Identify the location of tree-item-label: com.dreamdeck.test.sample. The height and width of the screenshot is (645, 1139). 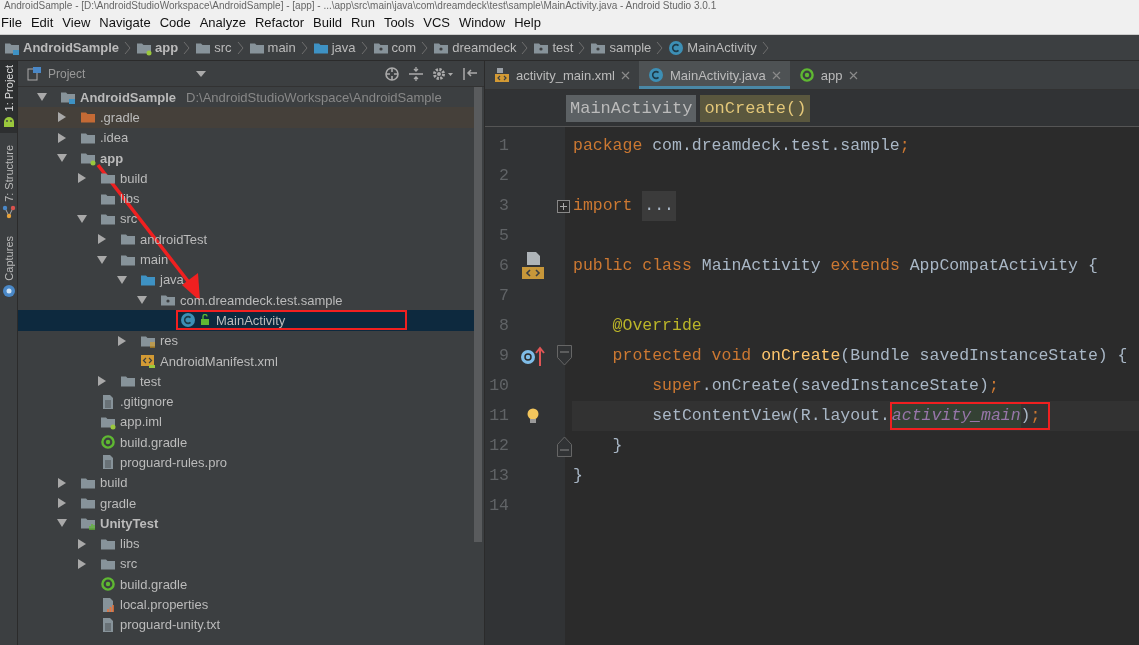
(261, 300).